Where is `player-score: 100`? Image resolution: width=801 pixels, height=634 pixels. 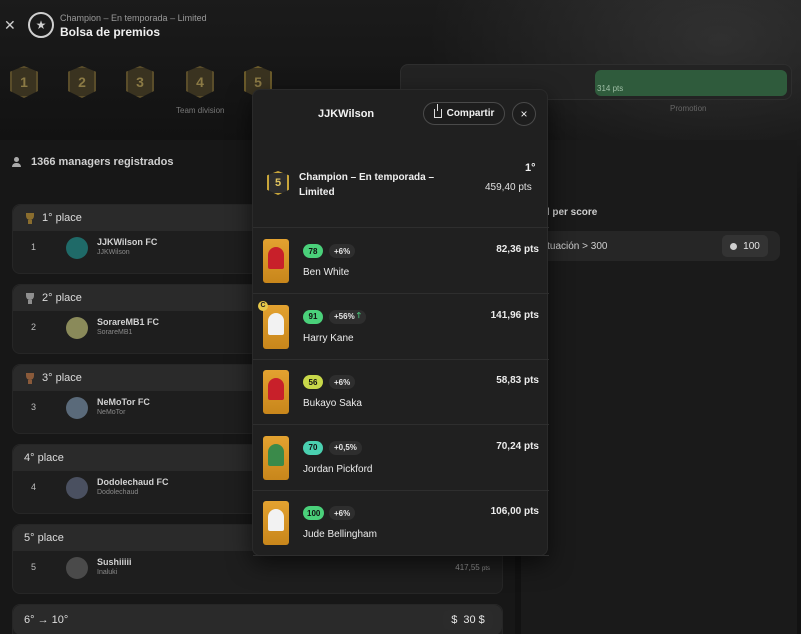 player-score: 100 is located at coordinates (314, 513).